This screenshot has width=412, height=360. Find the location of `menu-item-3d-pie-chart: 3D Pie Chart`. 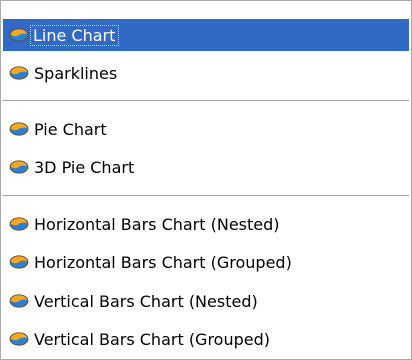

menu-item-3d-pie-chart: 3D Pie Chart is located at coordinates (206, 167).